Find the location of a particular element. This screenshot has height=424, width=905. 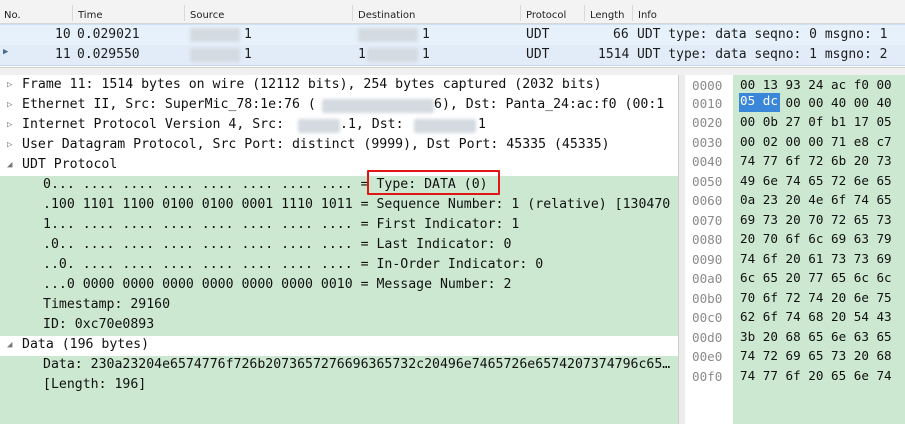

hex-row: 00d0 3b 20 68 65 6e 63 65 is located at coordinates (795, 338).